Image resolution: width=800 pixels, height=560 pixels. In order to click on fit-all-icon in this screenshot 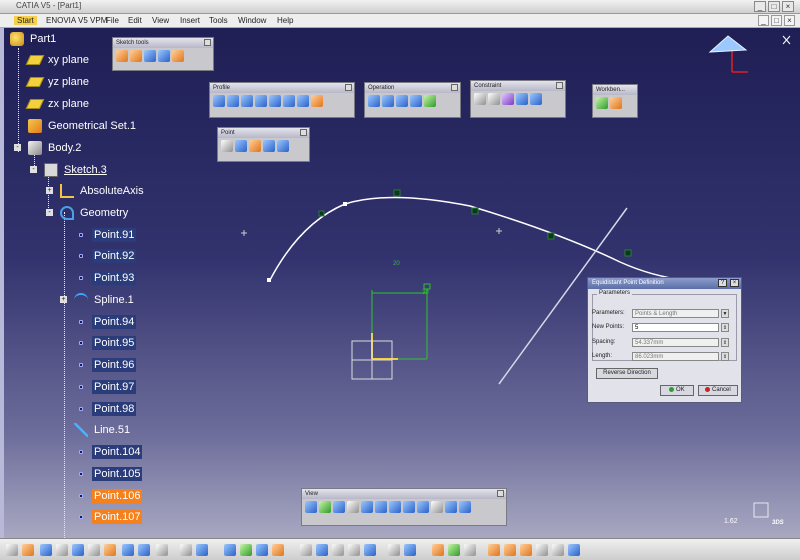, I will do `click(325, 507)`.